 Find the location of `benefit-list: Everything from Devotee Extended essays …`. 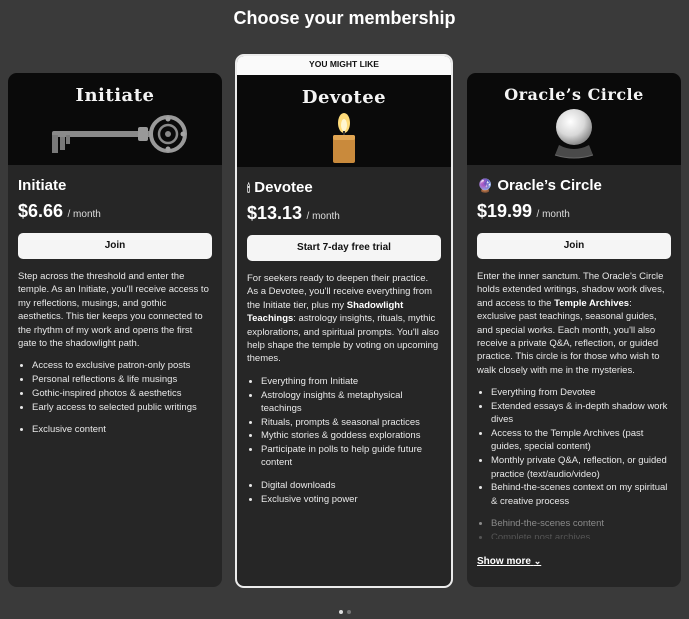

benefit-list: Everything from Devotee Extended essays … is located at coordinates (574, 447).